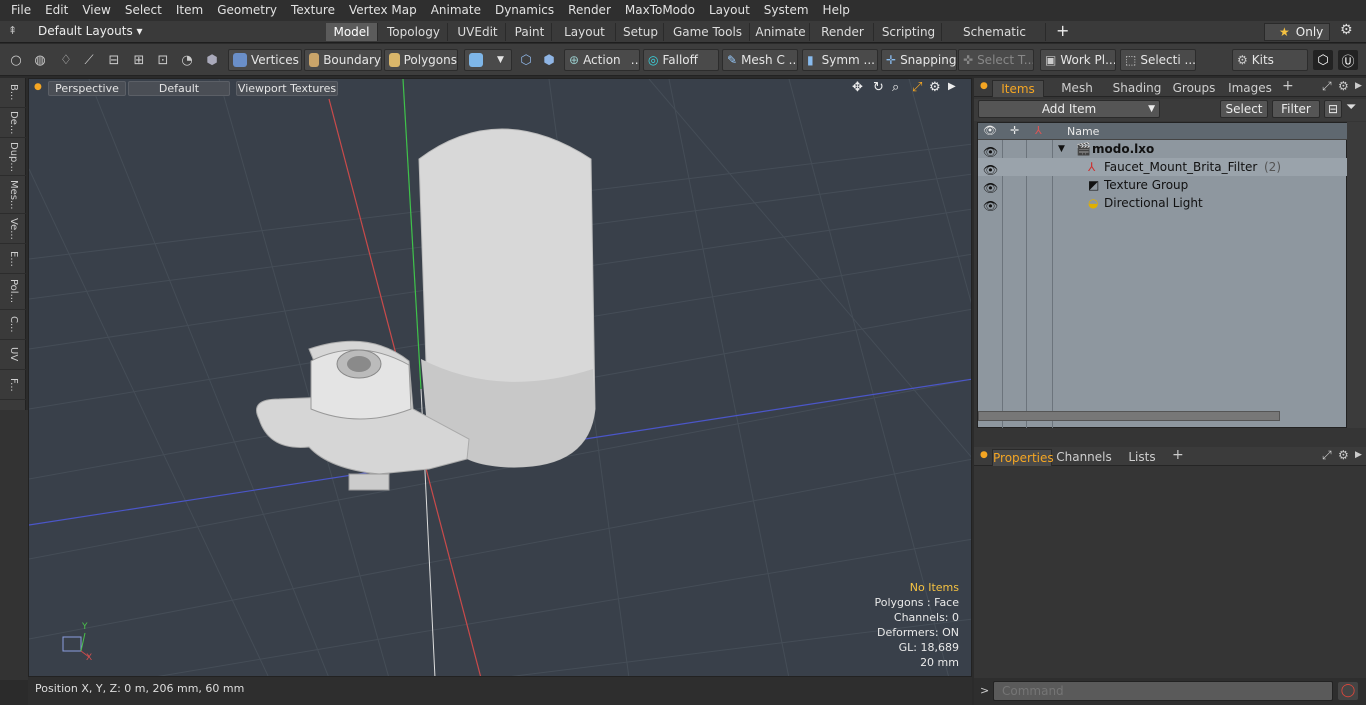 The height and width of the screenshot is (705, 1366). I want to click on tab-game-tools: Game Tools, so click(708, 32).